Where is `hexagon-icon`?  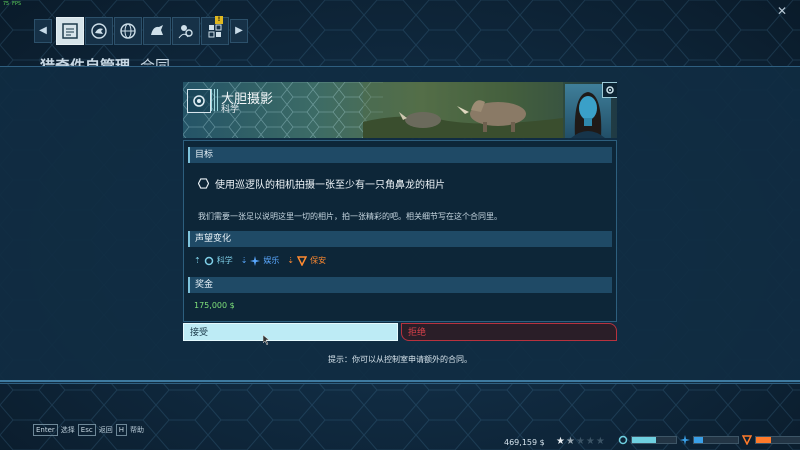
hexagon-icon is located at coordinates (203, 183).